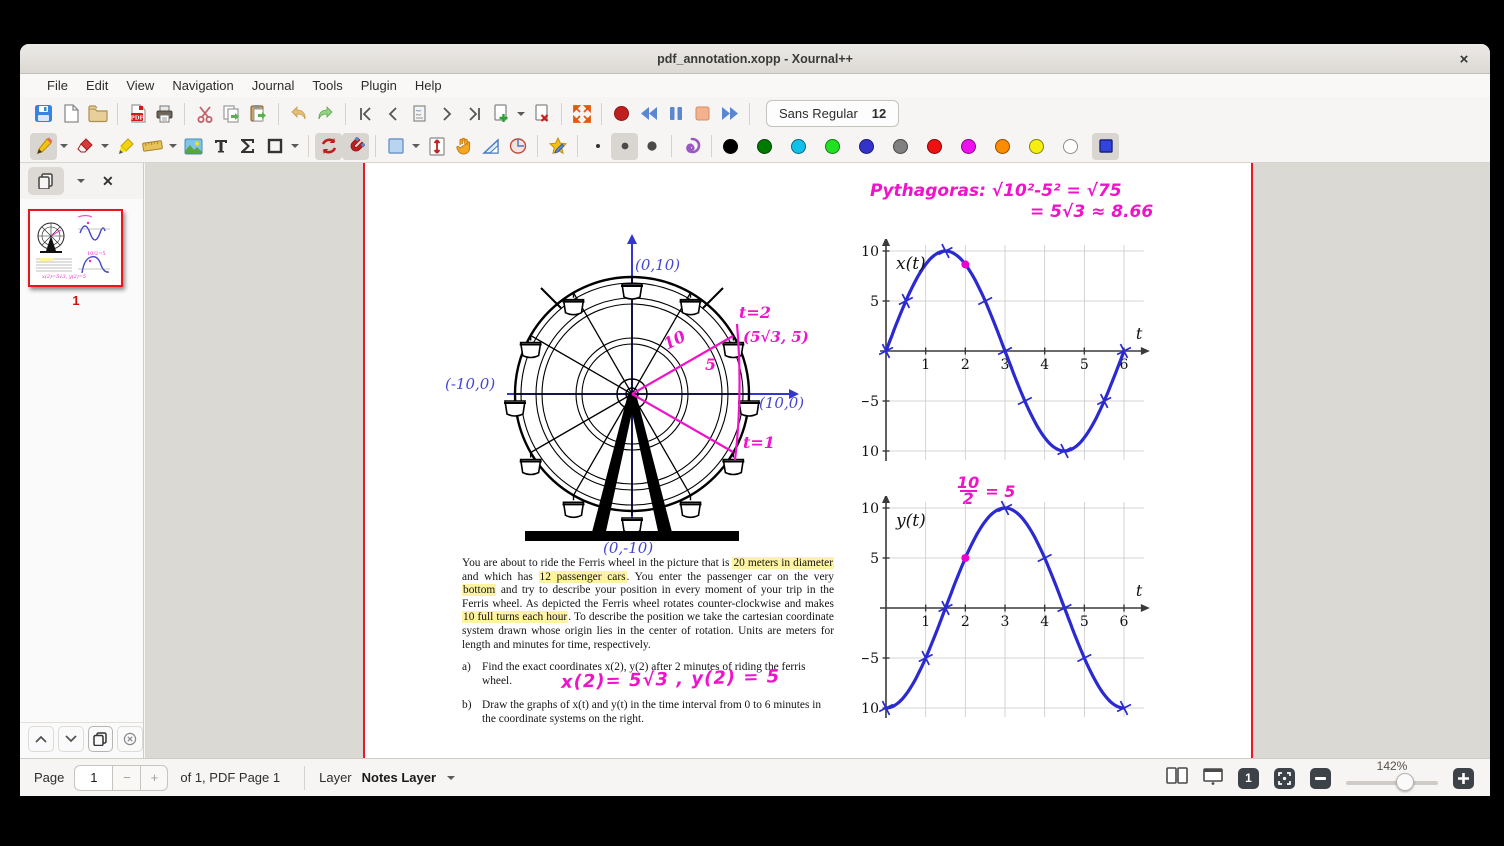 Image resolution: width=1504 pixels, height=846 pixels. What do you see at coordinates (395, 146) in the screenshot?
I see `select-region-icon` at bounding box center [395, 146].